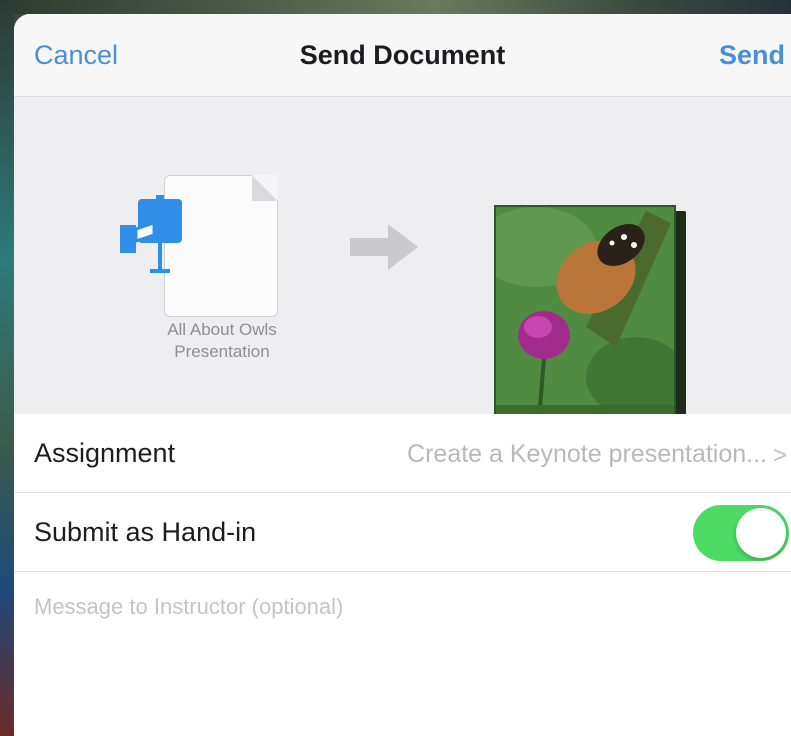 The width and height of the screenshot is (791, 736). Describe the element at coordinates (151, 234) in the screenshot. I see `keynote-icon` at that location.